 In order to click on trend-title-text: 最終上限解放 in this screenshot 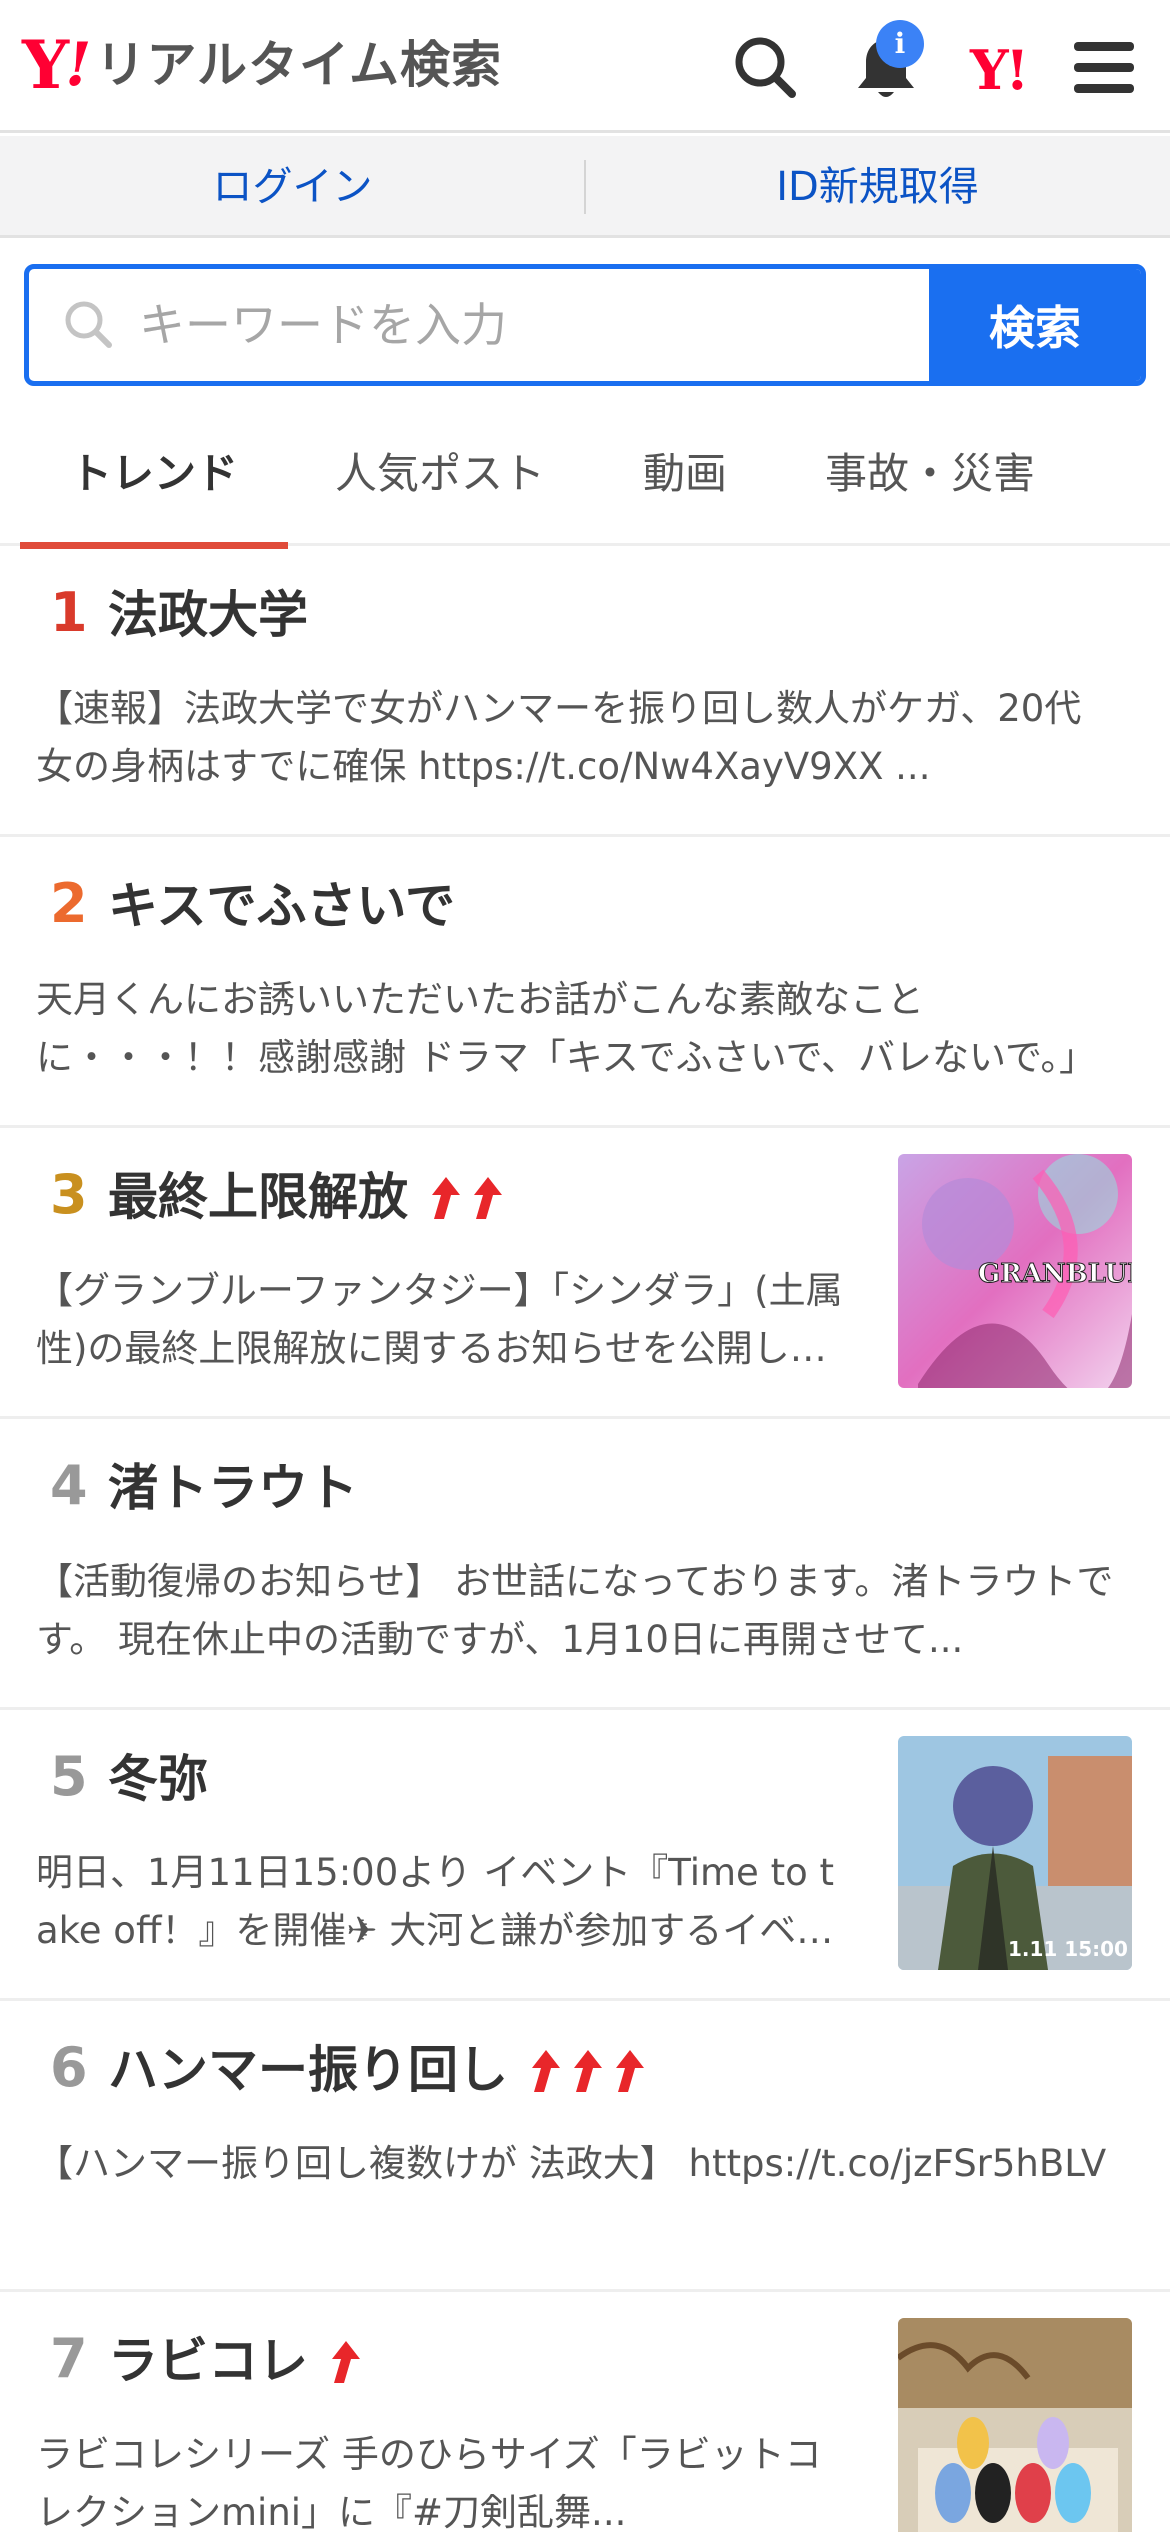, I will do `click(258, 1197)`.